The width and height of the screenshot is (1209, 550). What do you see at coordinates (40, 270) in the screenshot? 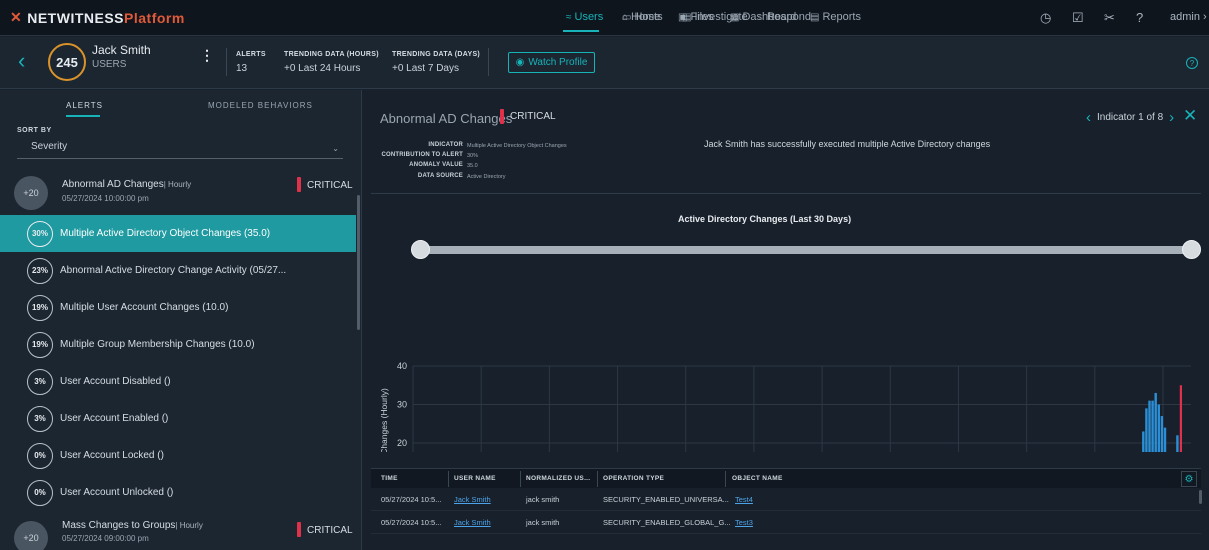
I see `indicator-contribution: 23%` at bounding box center [40, 270].